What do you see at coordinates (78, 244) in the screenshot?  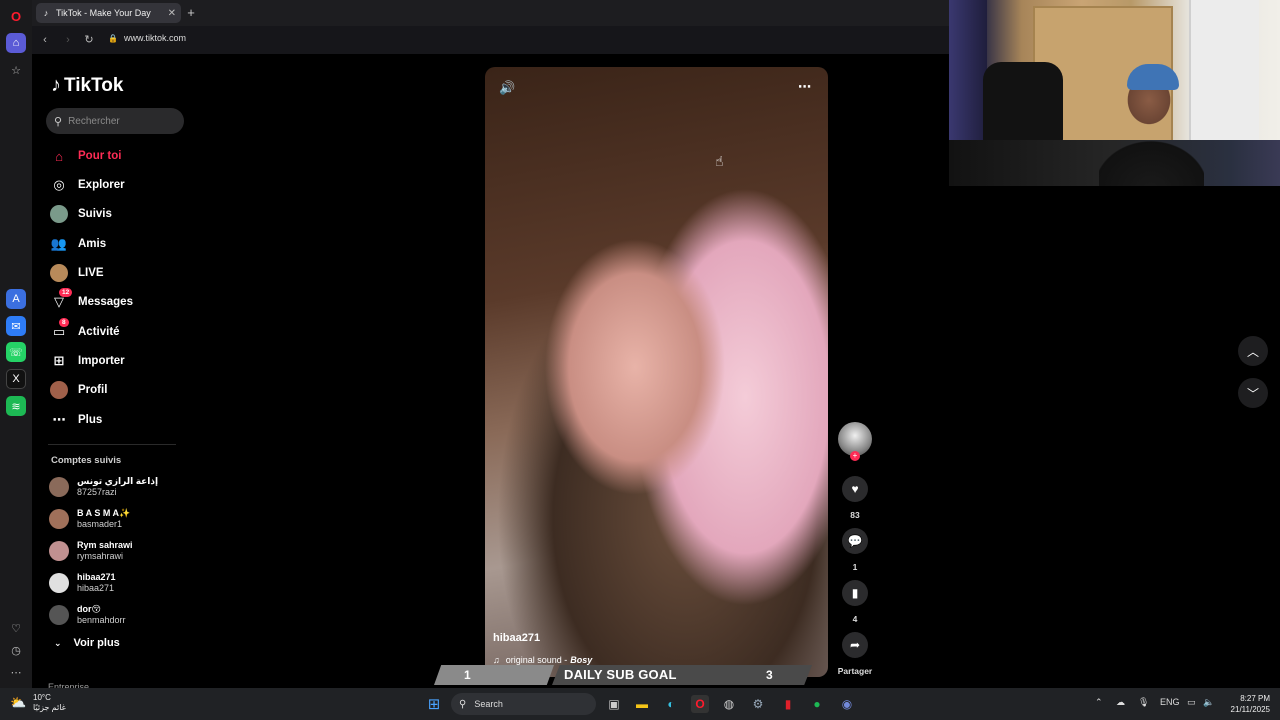 I see `menu-item-friends: 👥 Amis` at bounding box center [78, 244].